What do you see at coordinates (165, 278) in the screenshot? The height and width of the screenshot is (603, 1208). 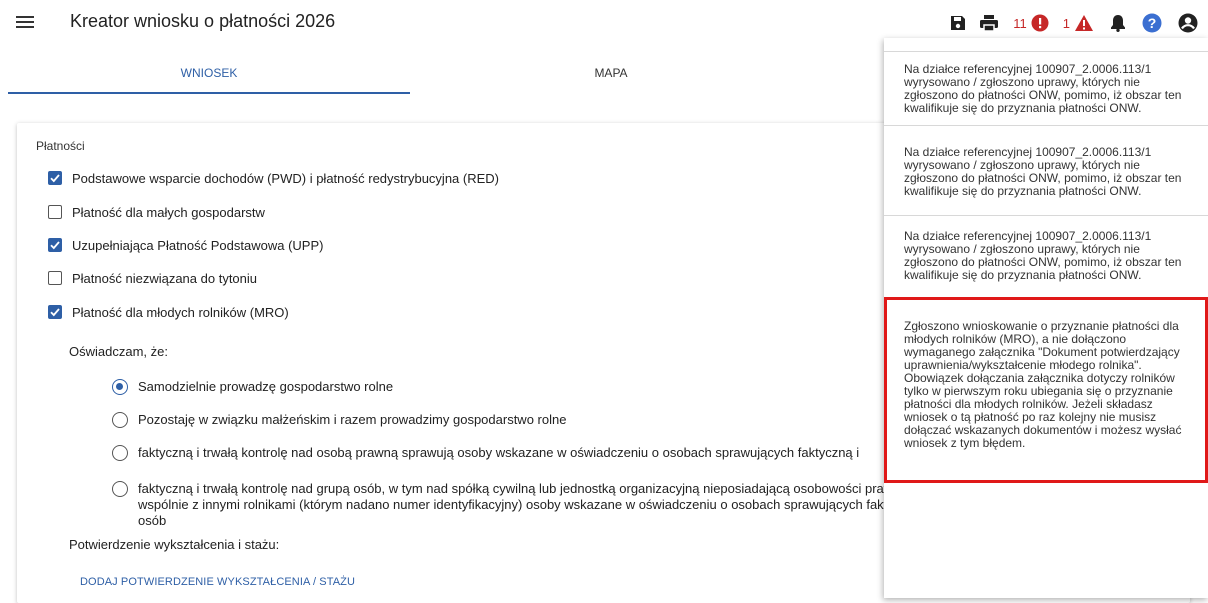 I see `payment-label: Płatność niezwiązana do tytoniu` at bounding box center [165, 278].